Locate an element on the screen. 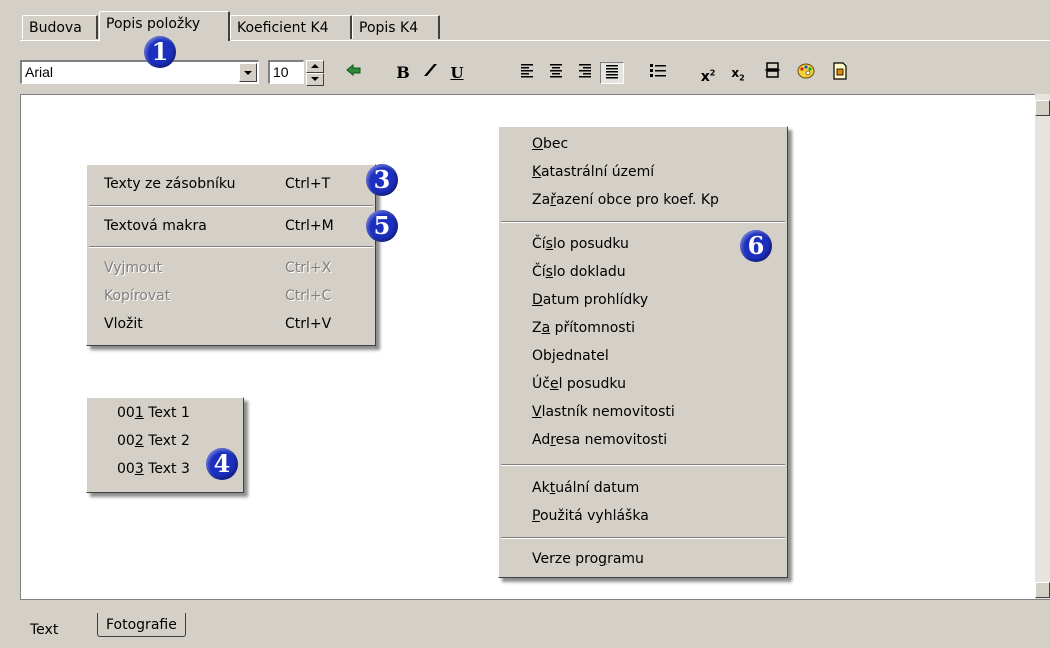  page-break-icon is located at coordinates (772, 70).